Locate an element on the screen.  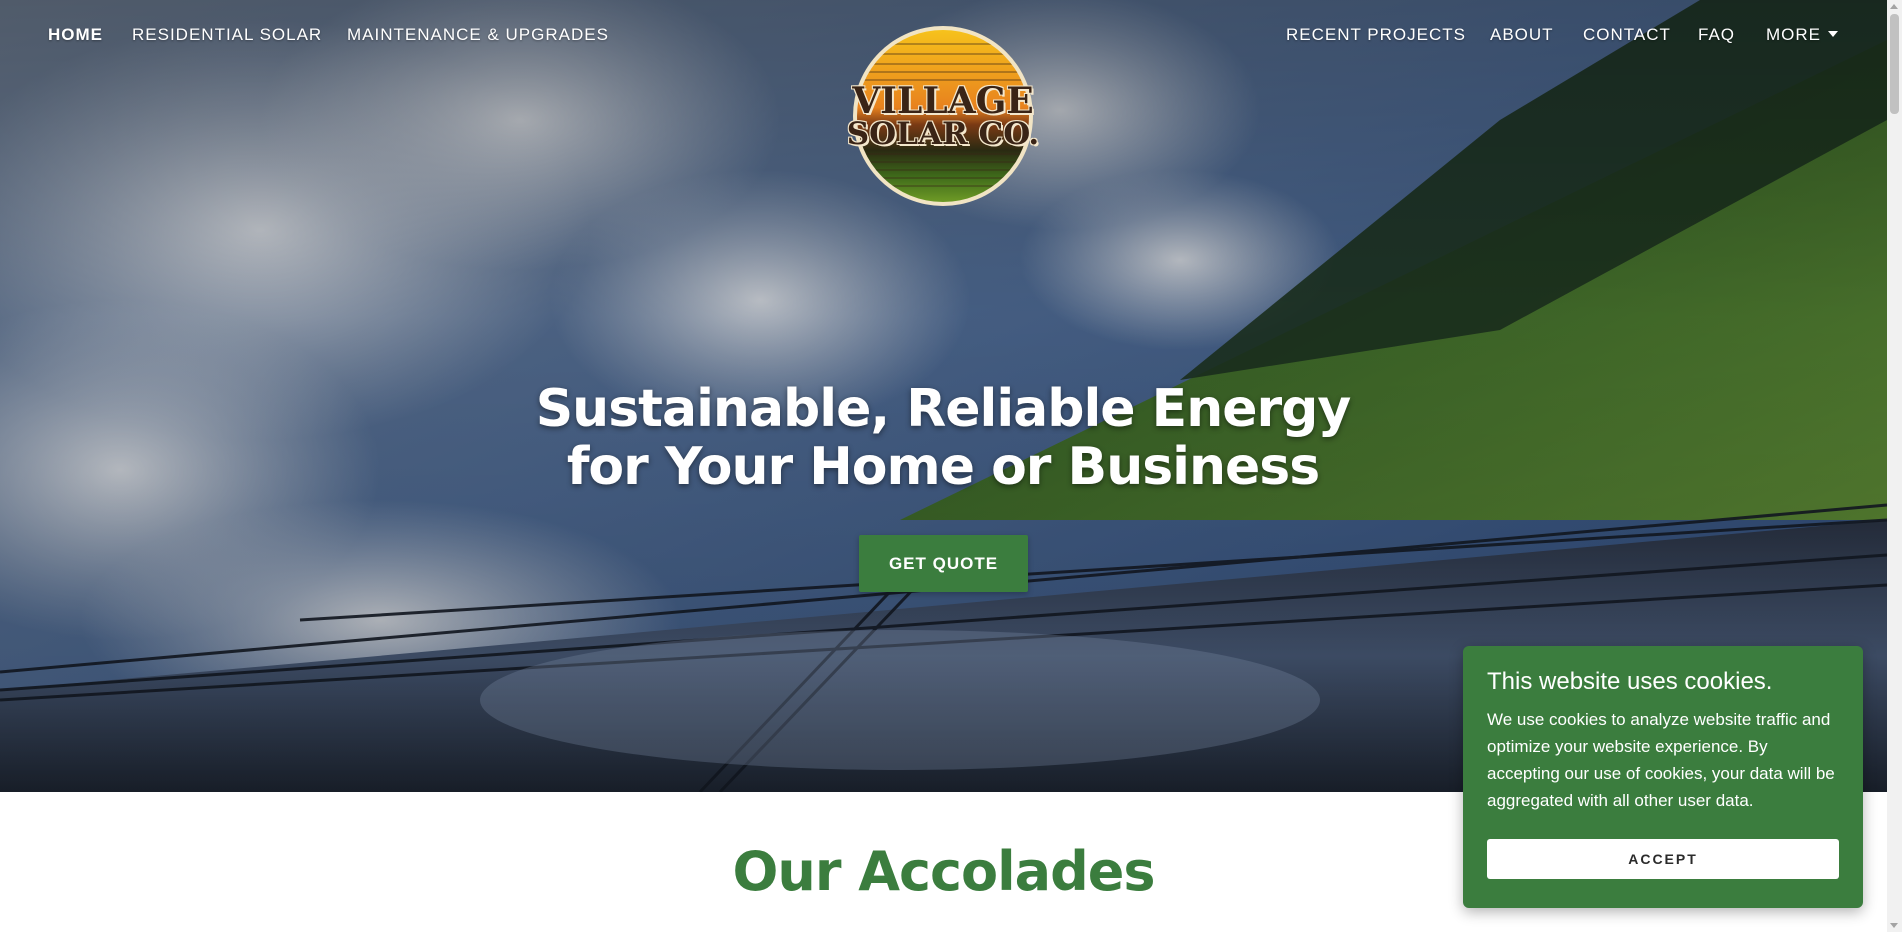
nav-item-more-label: MORE is located at coordinates (1793, 34).